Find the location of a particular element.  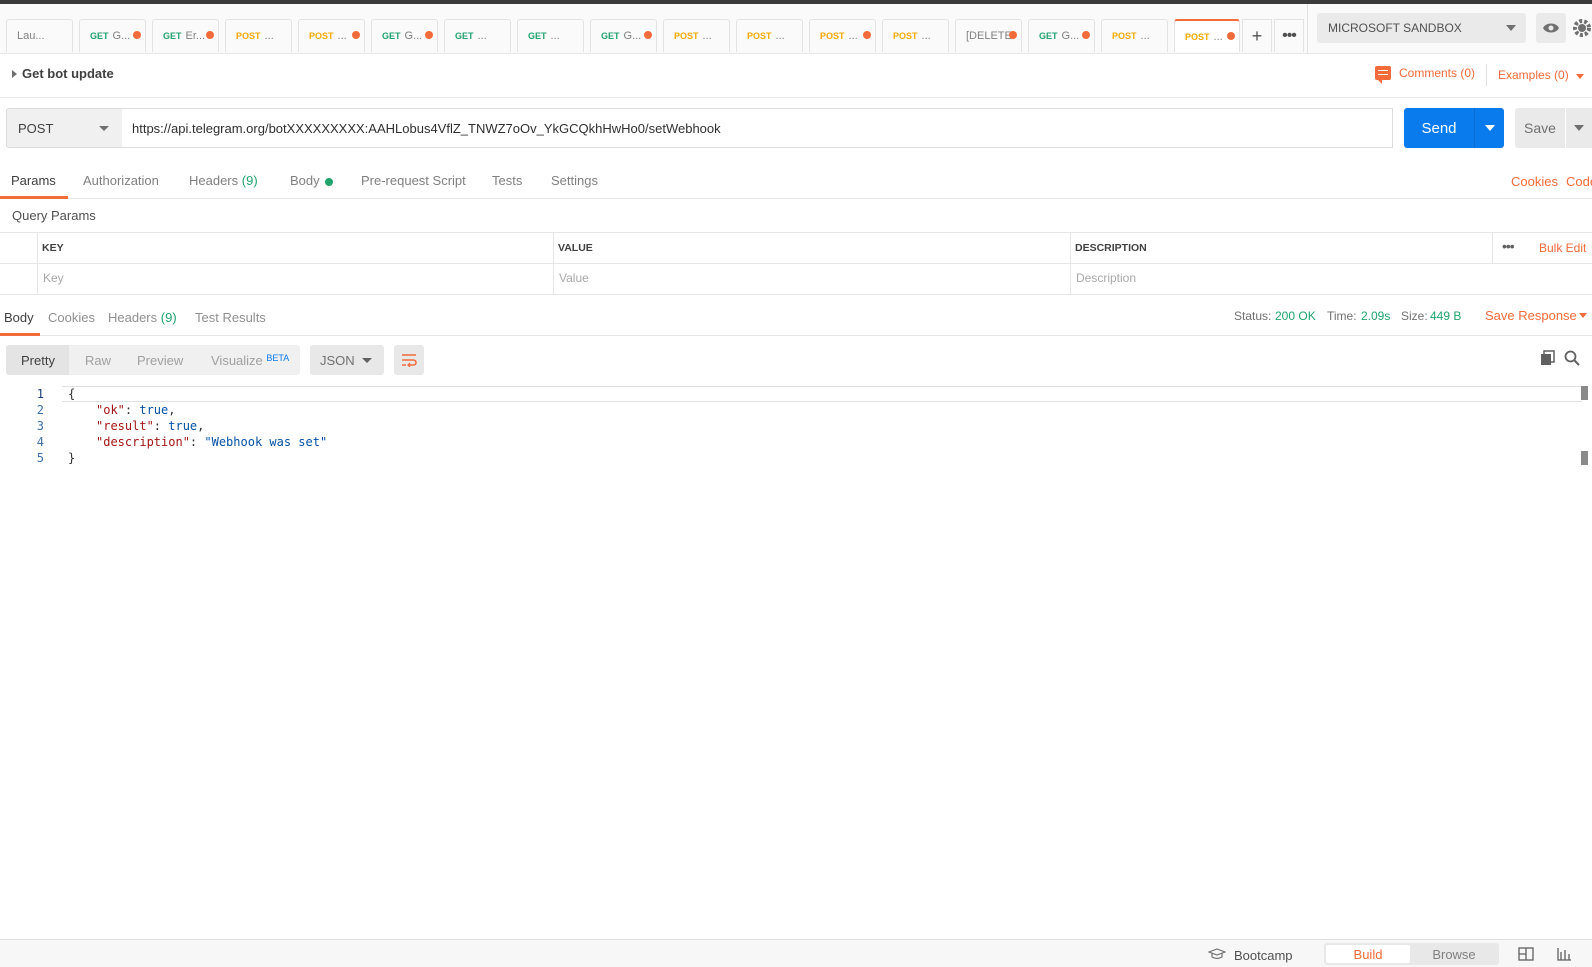

more-icon: ••• is located at coordinates (1289, 35).